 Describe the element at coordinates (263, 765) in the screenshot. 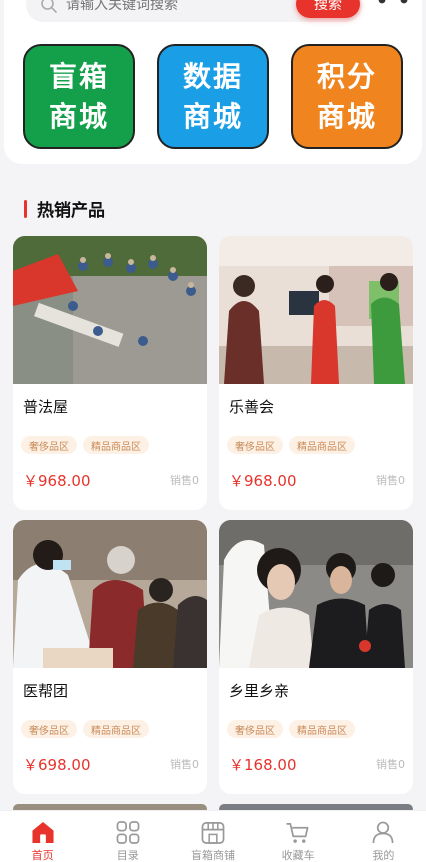

I see `product-price: ￥168.00` at that location.